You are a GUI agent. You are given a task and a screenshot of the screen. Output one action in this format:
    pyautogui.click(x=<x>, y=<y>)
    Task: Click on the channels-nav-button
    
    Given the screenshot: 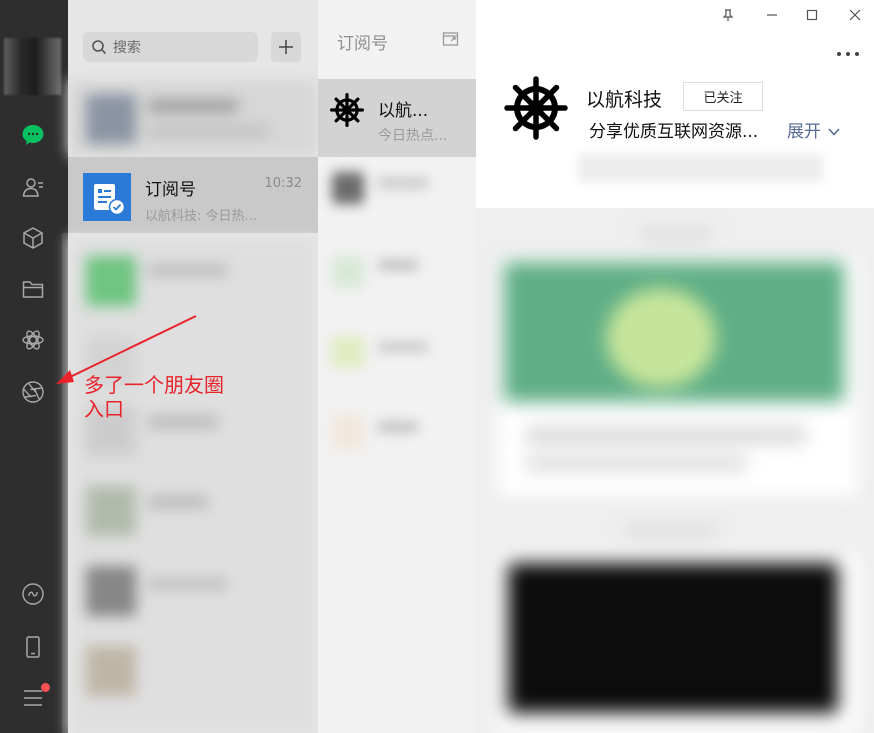 What is the action you would take?
    pyautogui.click(x=33, y=392)
    